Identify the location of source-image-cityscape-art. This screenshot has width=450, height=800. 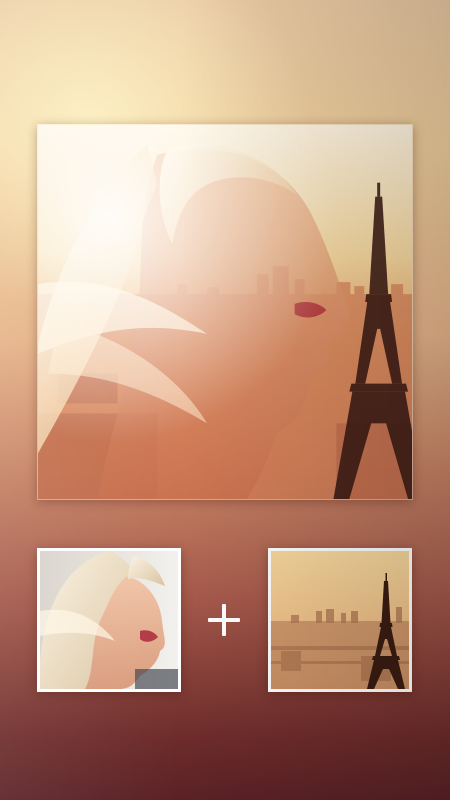
(340, 620).